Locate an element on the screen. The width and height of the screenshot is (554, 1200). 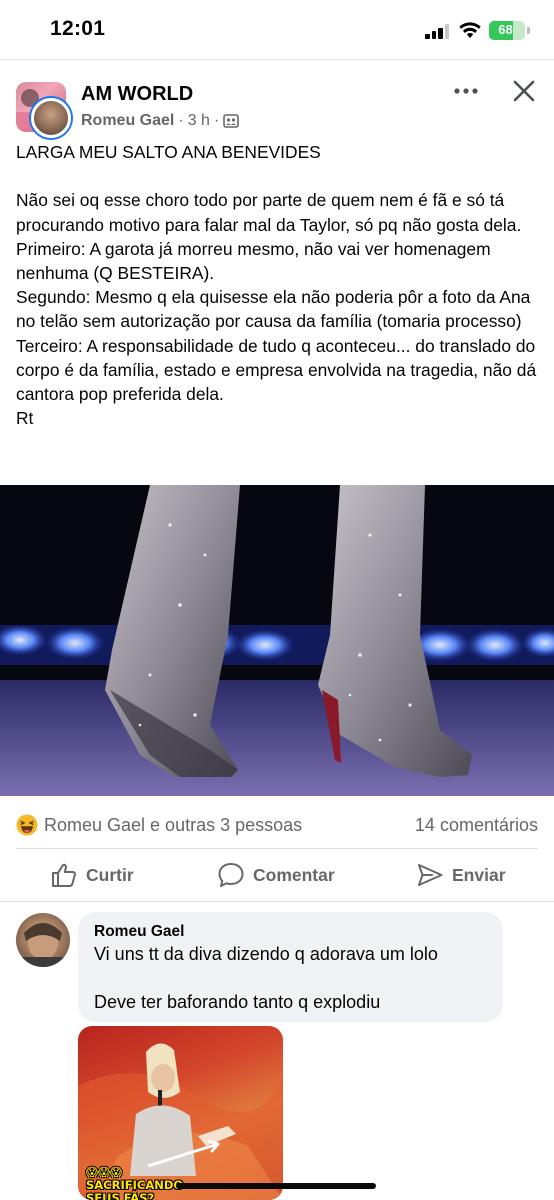
comment-author: Romeu Gael is located at coordinates (139, 932).